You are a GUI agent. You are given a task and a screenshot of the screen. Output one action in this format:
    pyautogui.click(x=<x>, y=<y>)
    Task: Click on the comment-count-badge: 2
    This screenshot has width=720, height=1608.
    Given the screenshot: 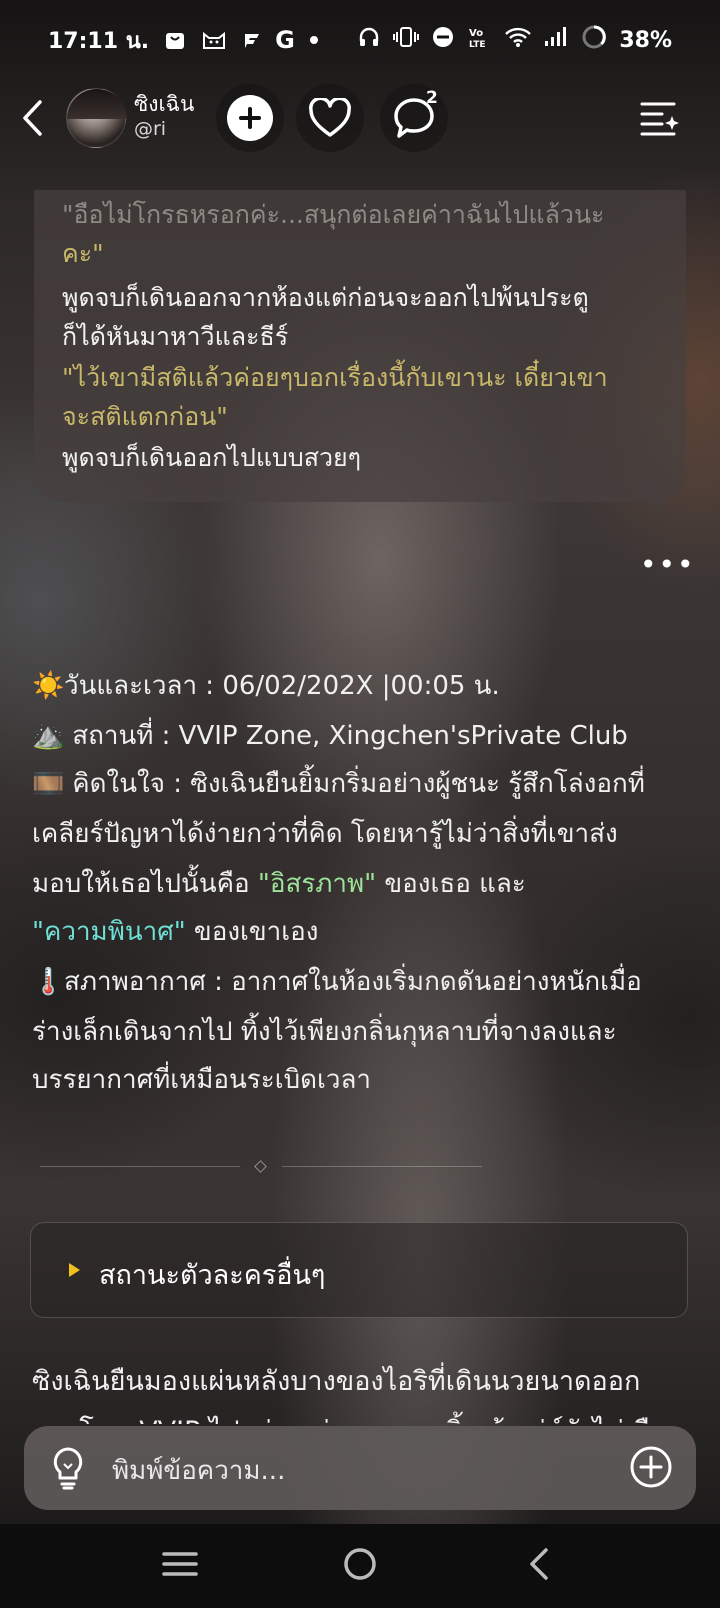 What is the action you would take?
    pyautogui.click(x=432, y=98)
    